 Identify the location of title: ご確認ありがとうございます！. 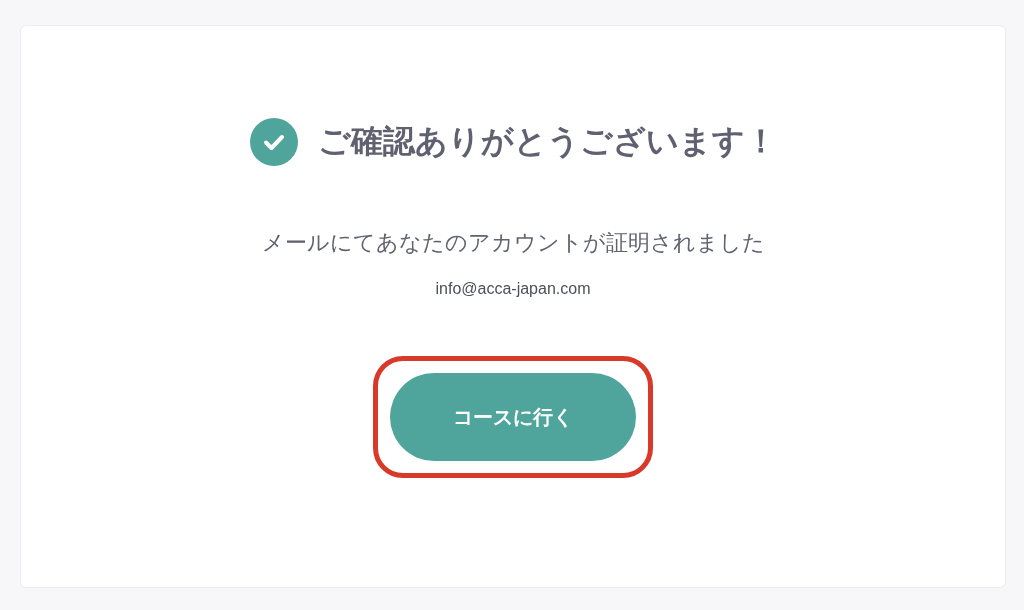
(547, 141).